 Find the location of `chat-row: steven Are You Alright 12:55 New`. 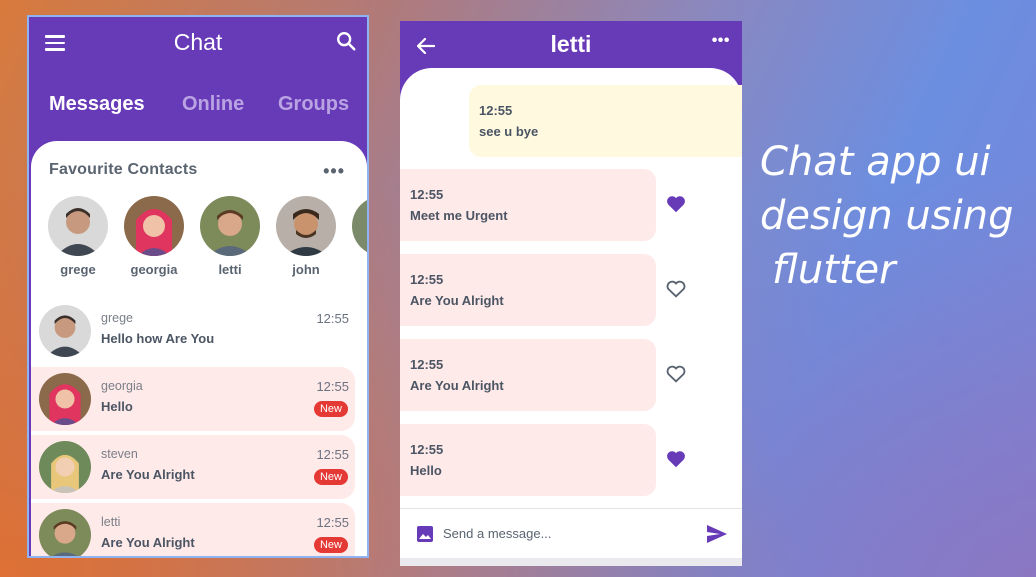

chat-row: steven Are You Alright 12:55 New is located at coordinates (193, 467).